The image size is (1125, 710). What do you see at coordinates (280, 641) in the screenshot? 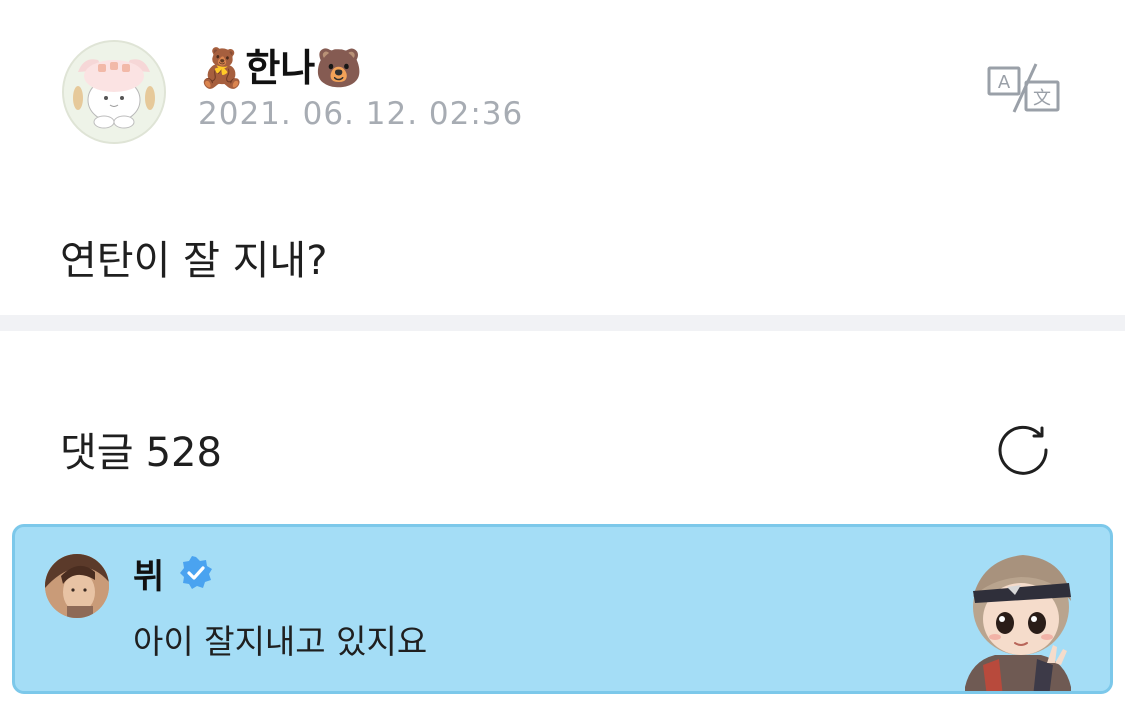
I see `comment-text: 아이 잘지내고 있지요` at bounding box center [280, 641].